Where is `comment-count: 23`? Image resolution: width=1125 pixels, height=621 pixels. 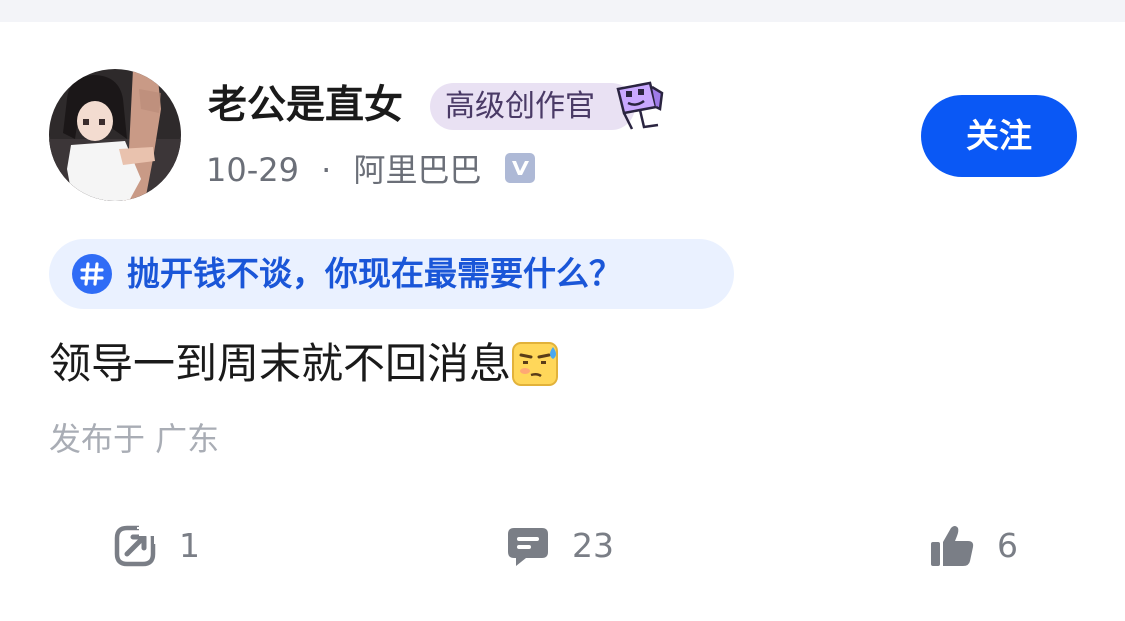 comment-count: 23 is located at coordinates (593, 545).